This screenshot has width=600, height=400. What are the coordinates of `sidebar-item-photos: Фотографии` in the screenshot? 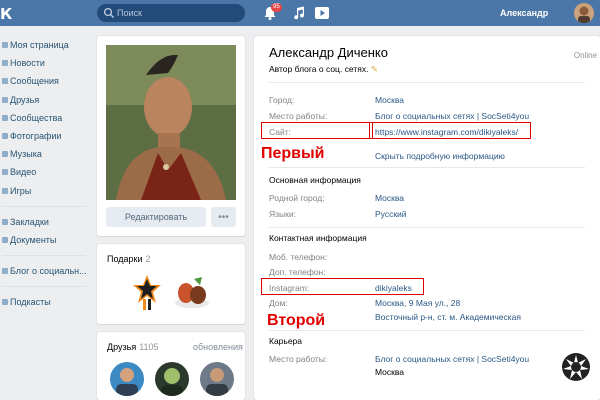 It's located at (45, 136).